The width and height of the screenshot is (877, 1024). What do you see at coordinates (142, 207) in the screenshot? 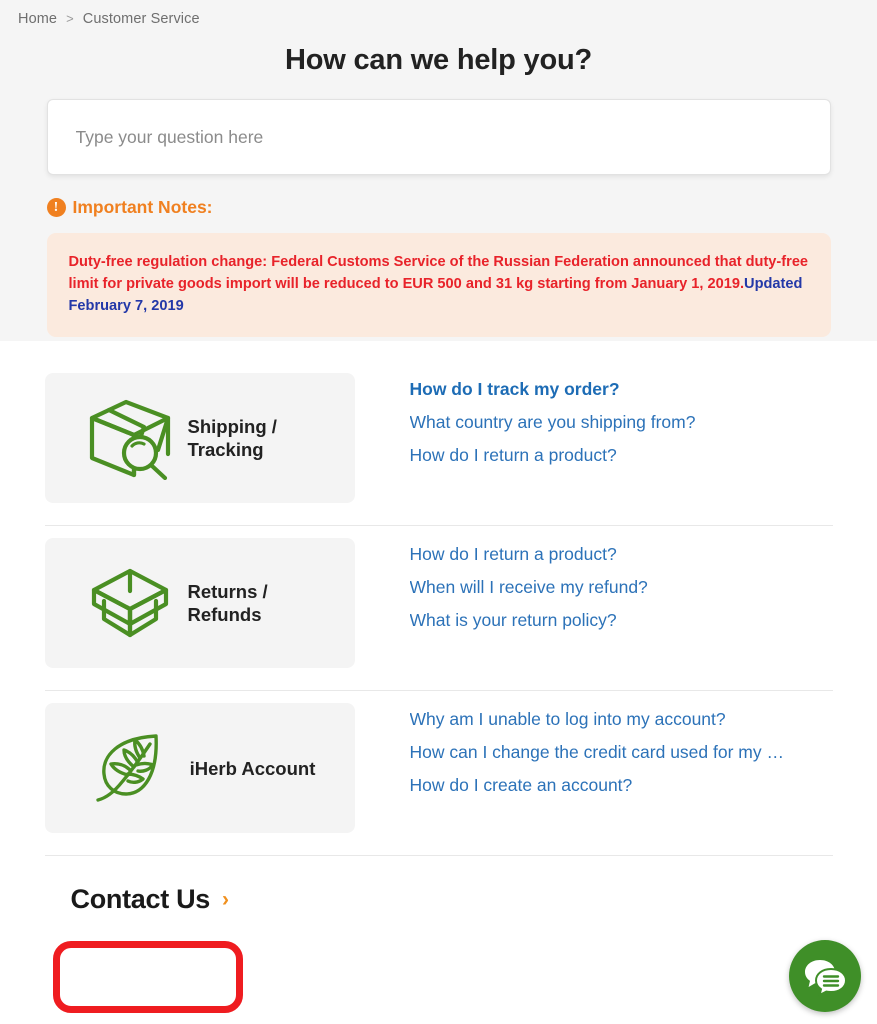
I see `important-notes-title: Important Notes:` at bounding box center [142, 207].